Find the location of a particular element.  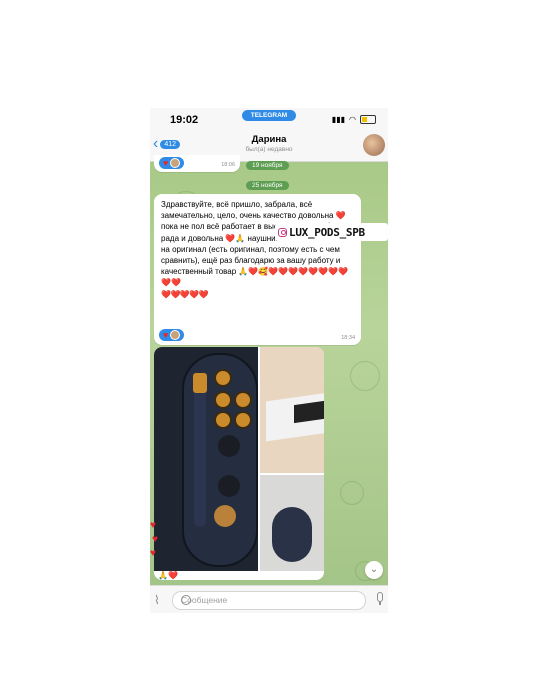

hearts-line: ❤️❤️❤️❤️❤️ is located at coordinates (185, 294).